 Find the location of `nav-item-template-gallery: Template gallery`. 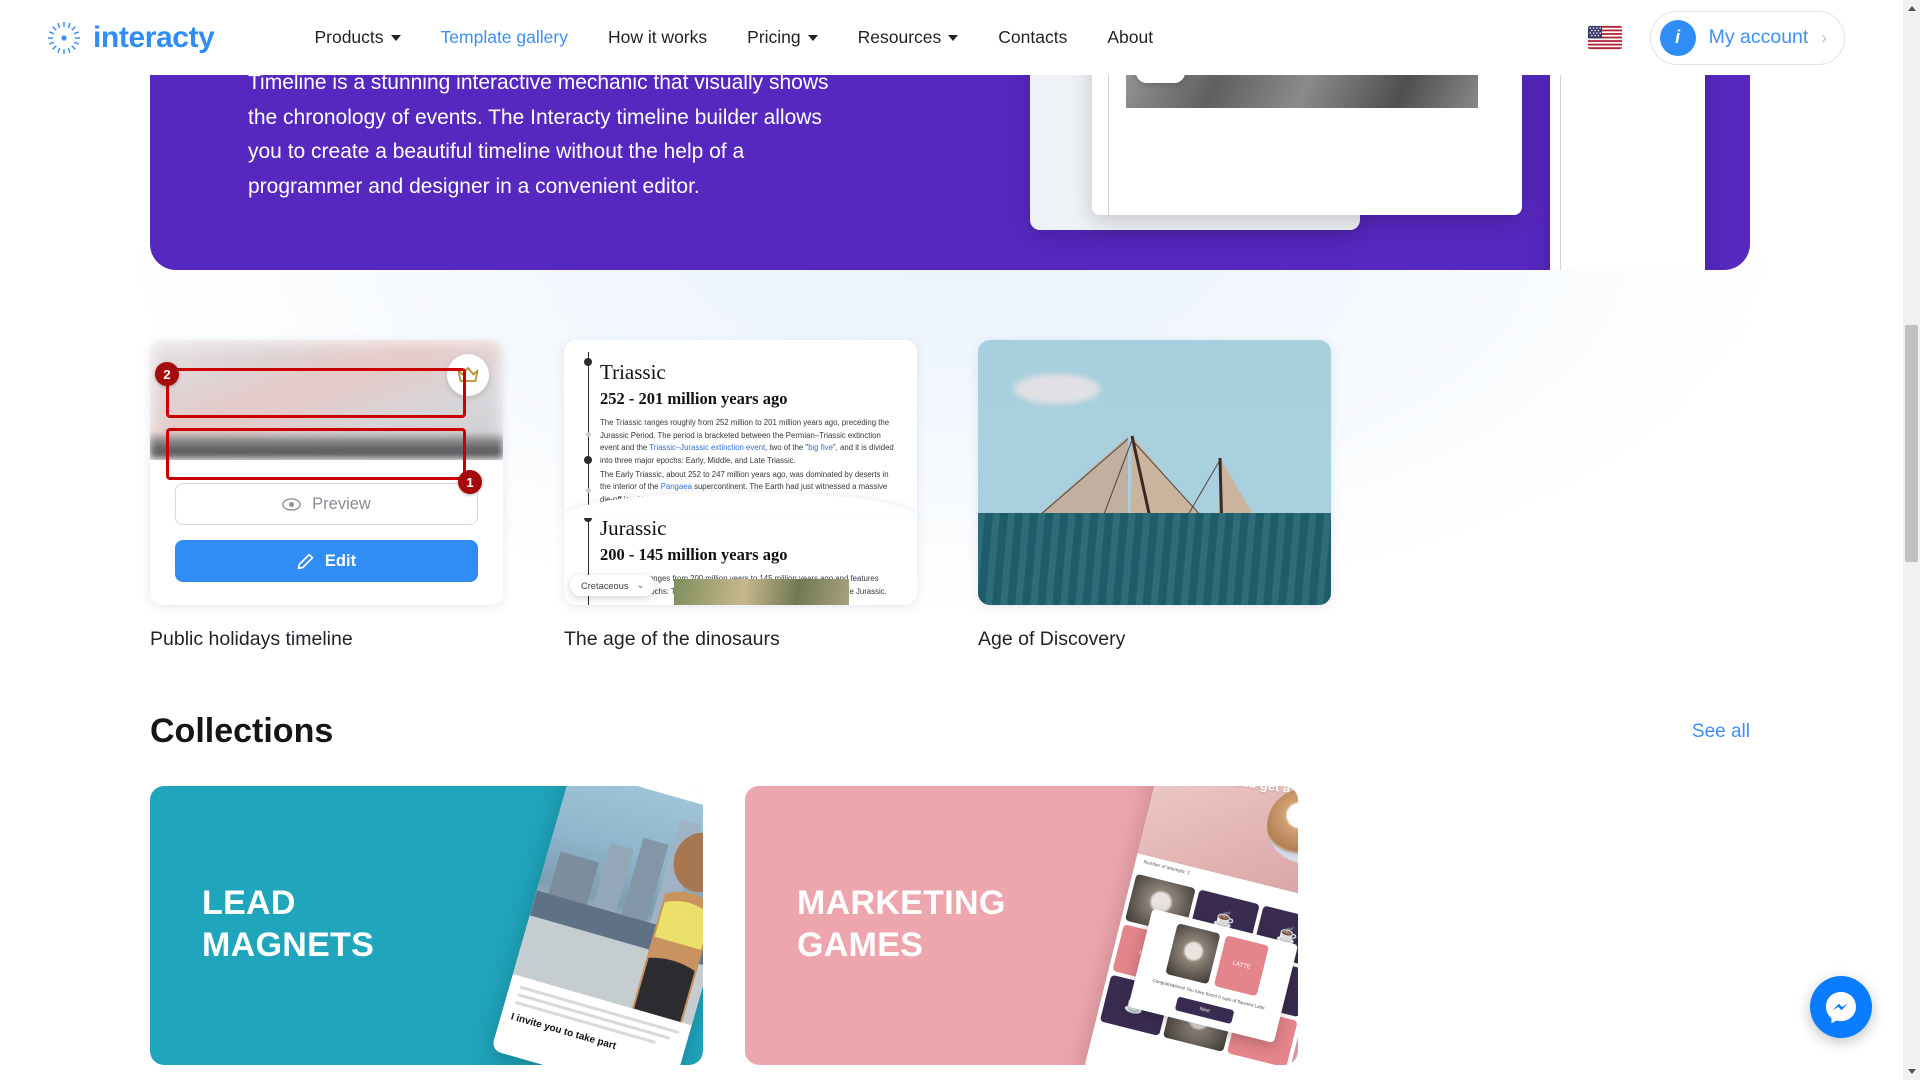

nav-item-template-gallery: Template gallery is located at coordinates (504, 37).